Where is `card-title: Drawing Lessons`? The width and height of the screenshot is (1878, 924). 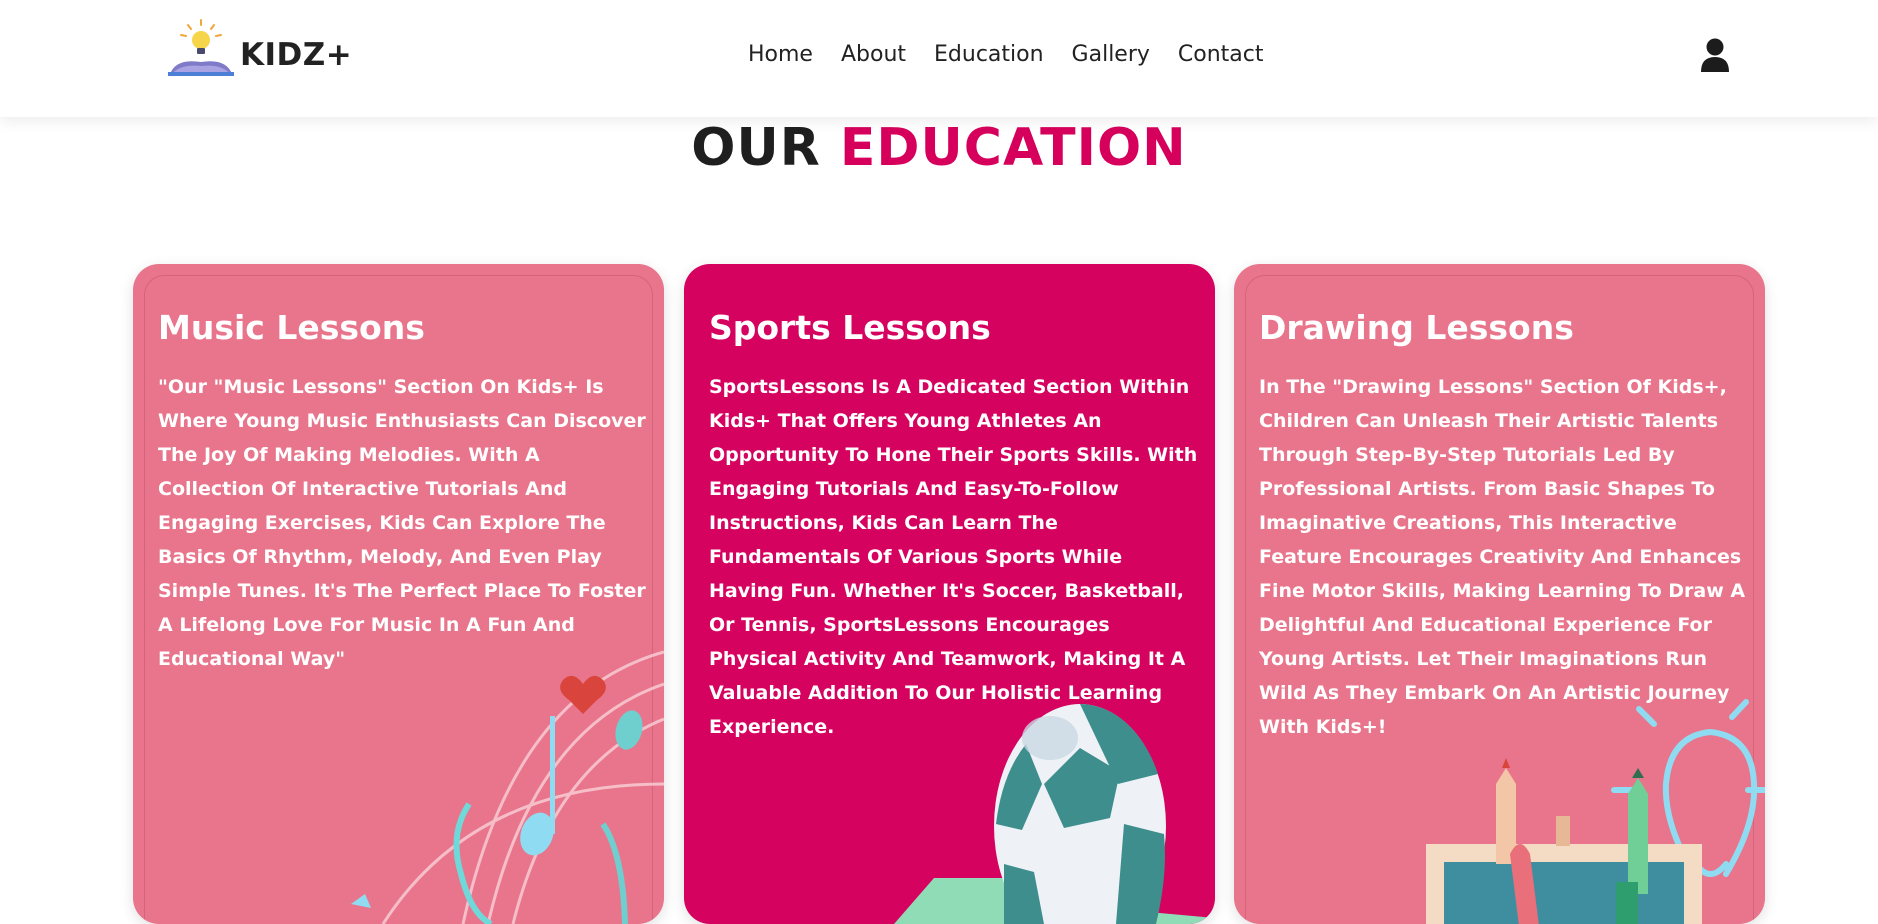
card-title: Drawing Lessons is located at coordinates (1416, 327).